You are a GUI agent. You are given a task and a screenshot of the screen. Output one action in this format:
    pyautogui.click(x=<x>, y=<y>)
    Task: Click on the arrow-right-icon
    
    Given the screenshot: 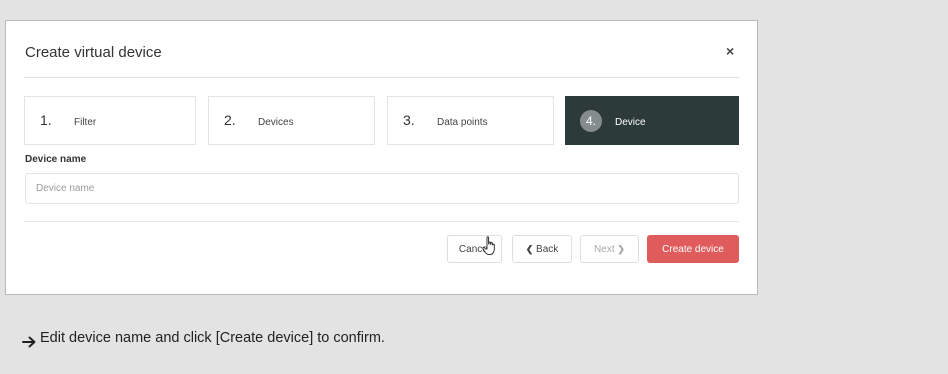 What is the action you would take?
    pyautogui.click(x=29, y=342)
    